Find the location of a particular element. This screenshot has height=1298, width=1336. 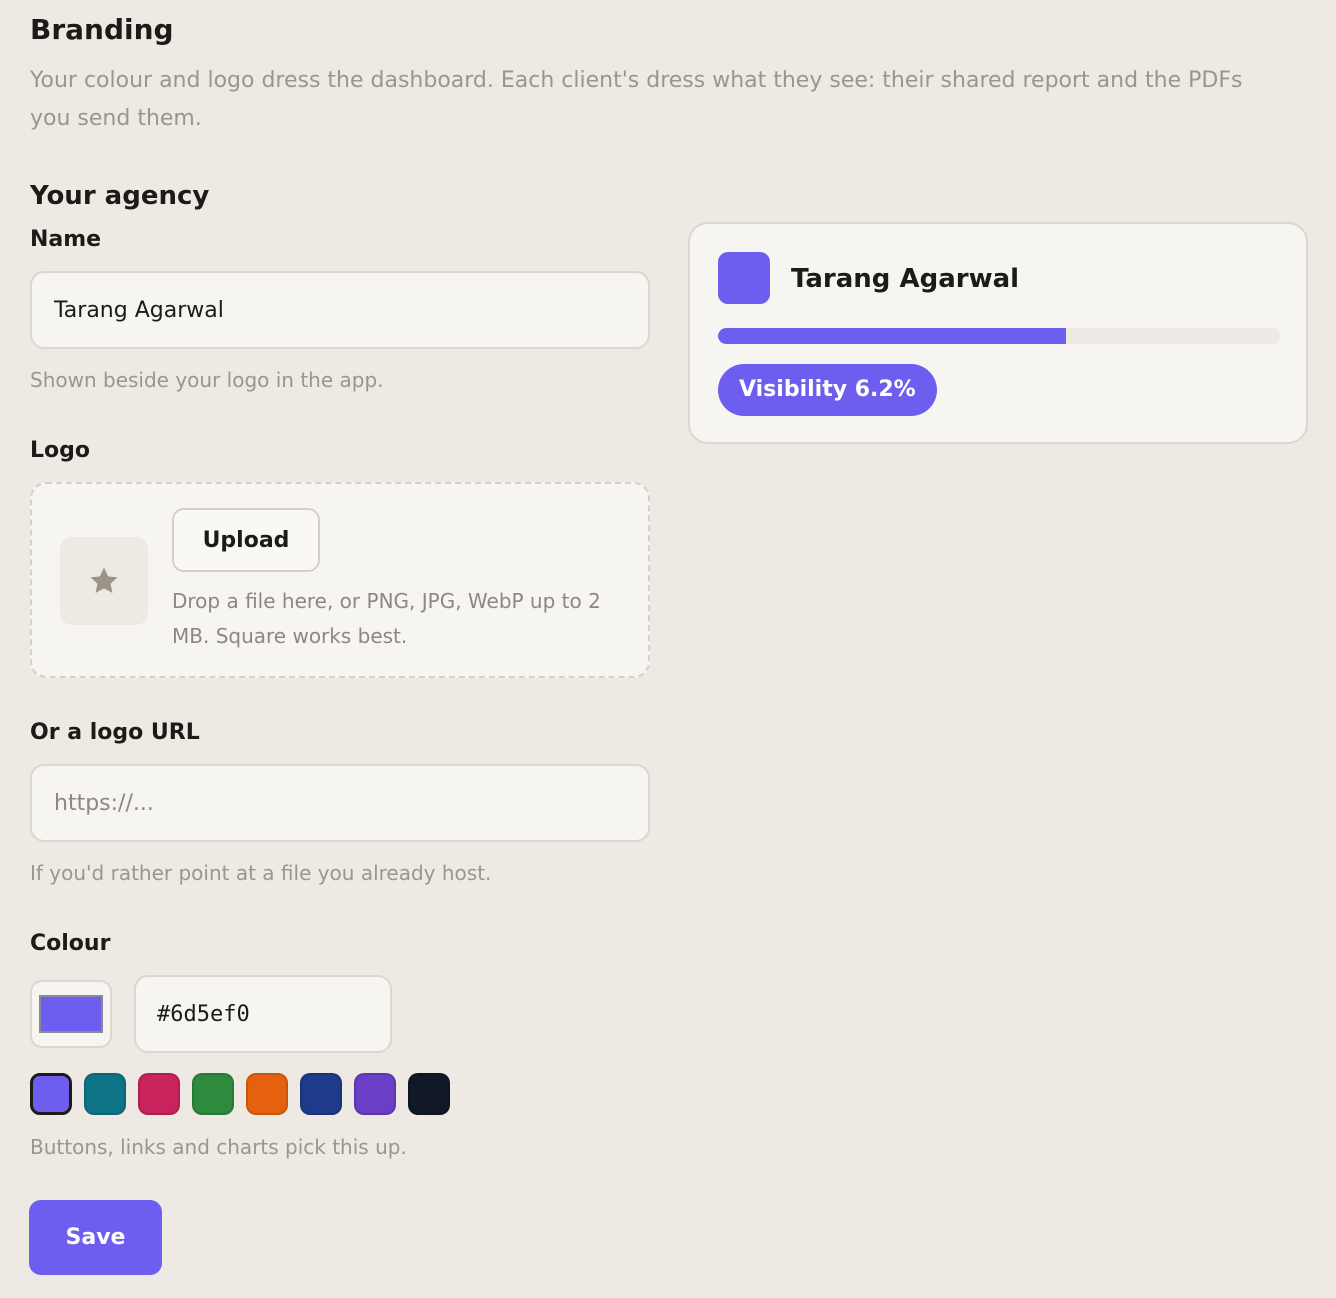

upload-button: Upload is located at coordinates (246, 540).